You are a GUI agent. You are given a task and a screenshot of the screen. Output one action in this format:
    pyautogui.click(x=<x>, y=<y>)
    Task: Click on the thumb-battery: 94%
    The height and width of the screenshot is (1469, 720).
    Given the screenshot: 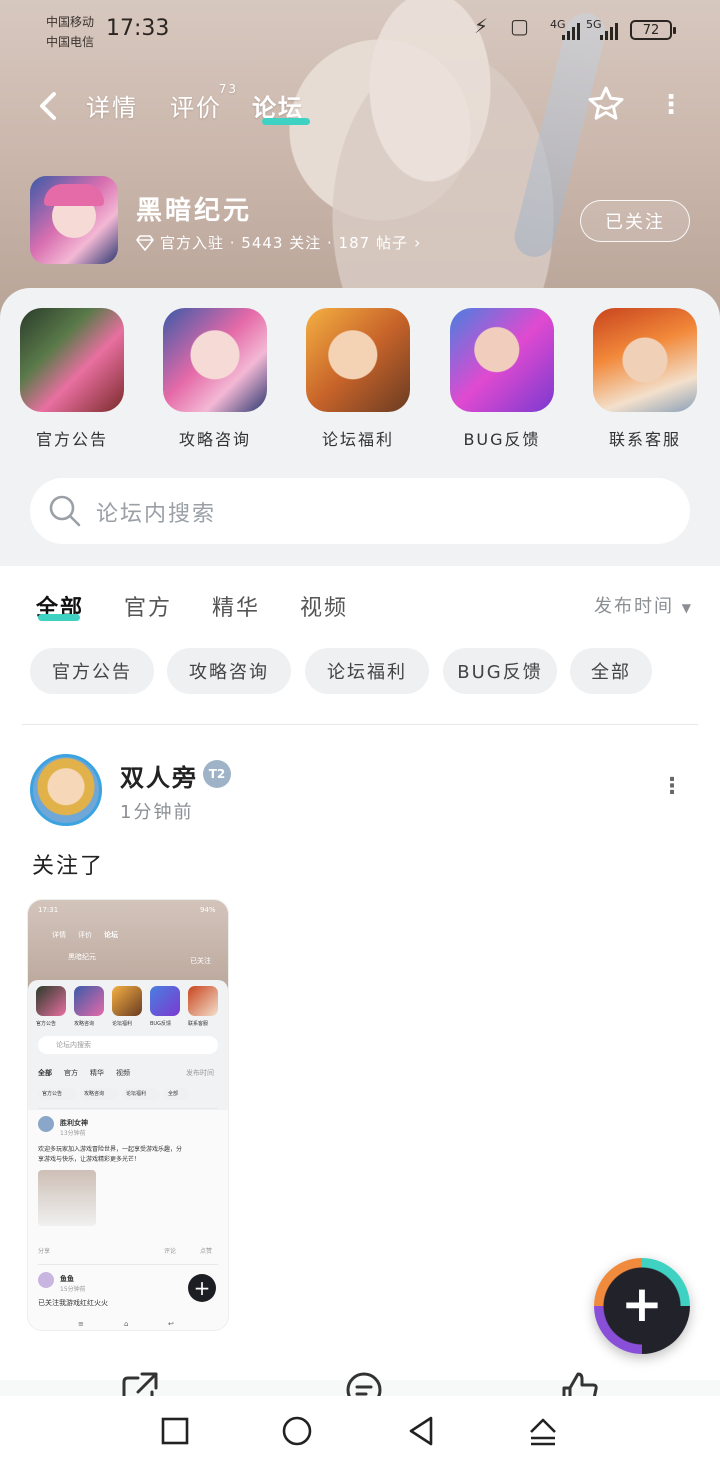 What is the action you would take?
    pyautogui.click(x=208, y=910)
    